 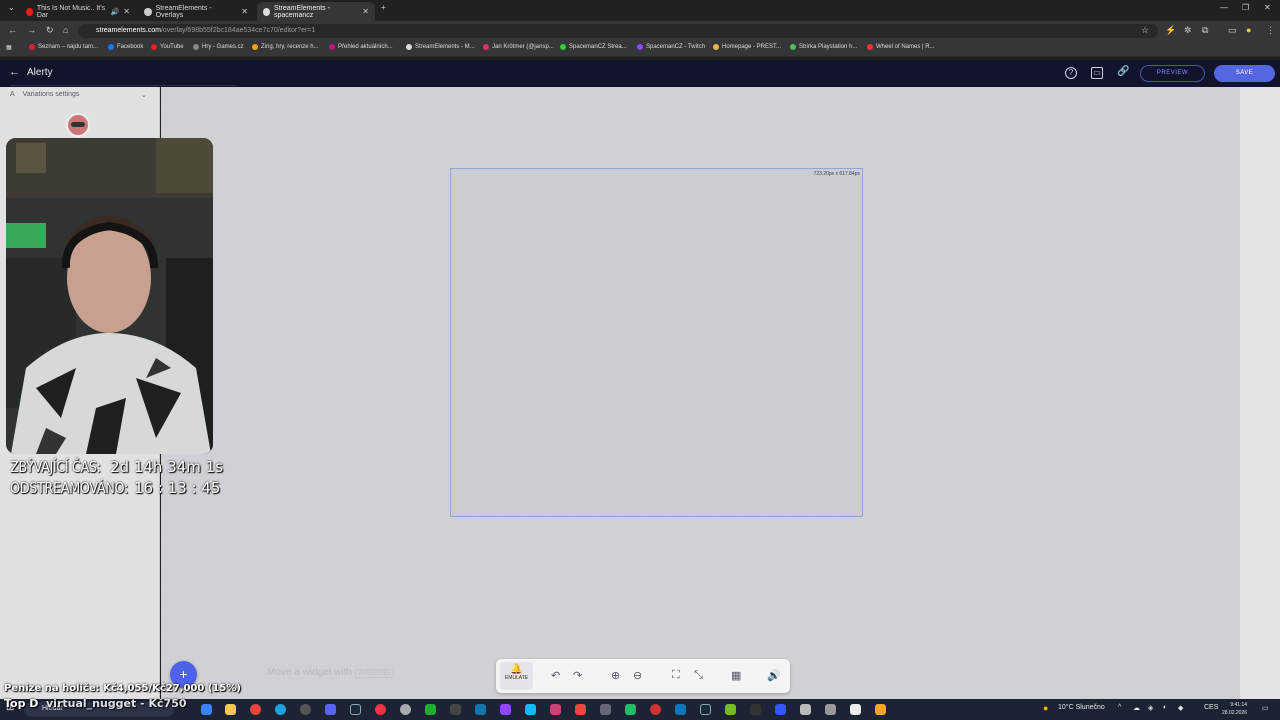 I want to click on avatar-icon: ●, so click(x=1248, y=30).